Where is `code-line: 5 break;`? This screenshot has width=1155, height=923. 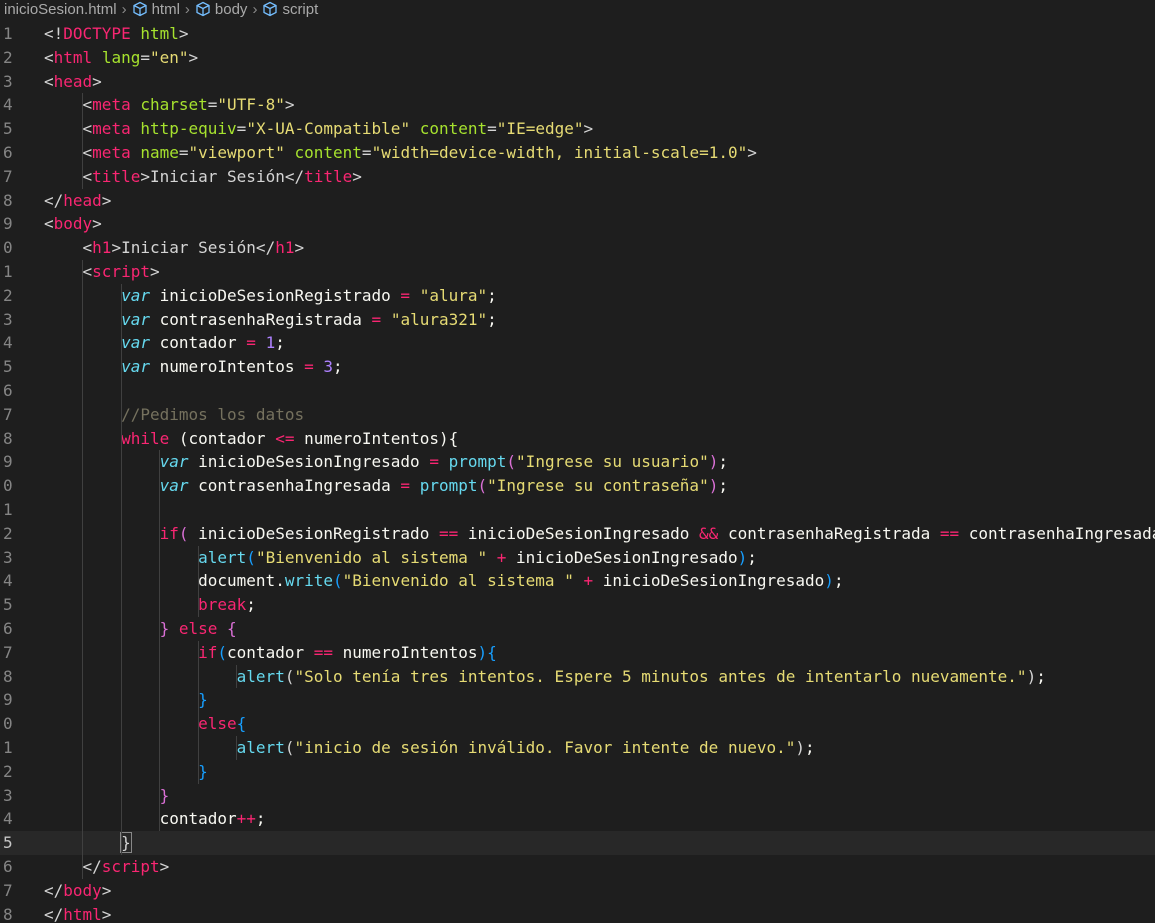
code-line: 5 break; is located at coordinates (577, 605).